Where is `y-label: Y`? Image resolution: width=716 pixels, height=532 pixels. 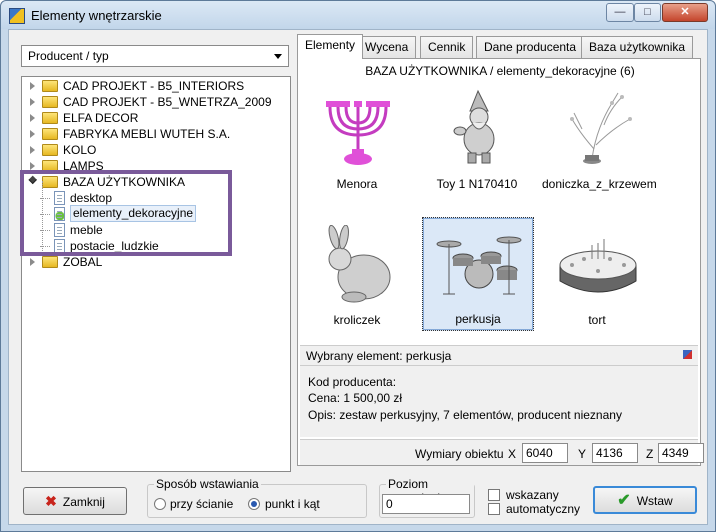
y-label: Y is located at coordinates (582, 454).